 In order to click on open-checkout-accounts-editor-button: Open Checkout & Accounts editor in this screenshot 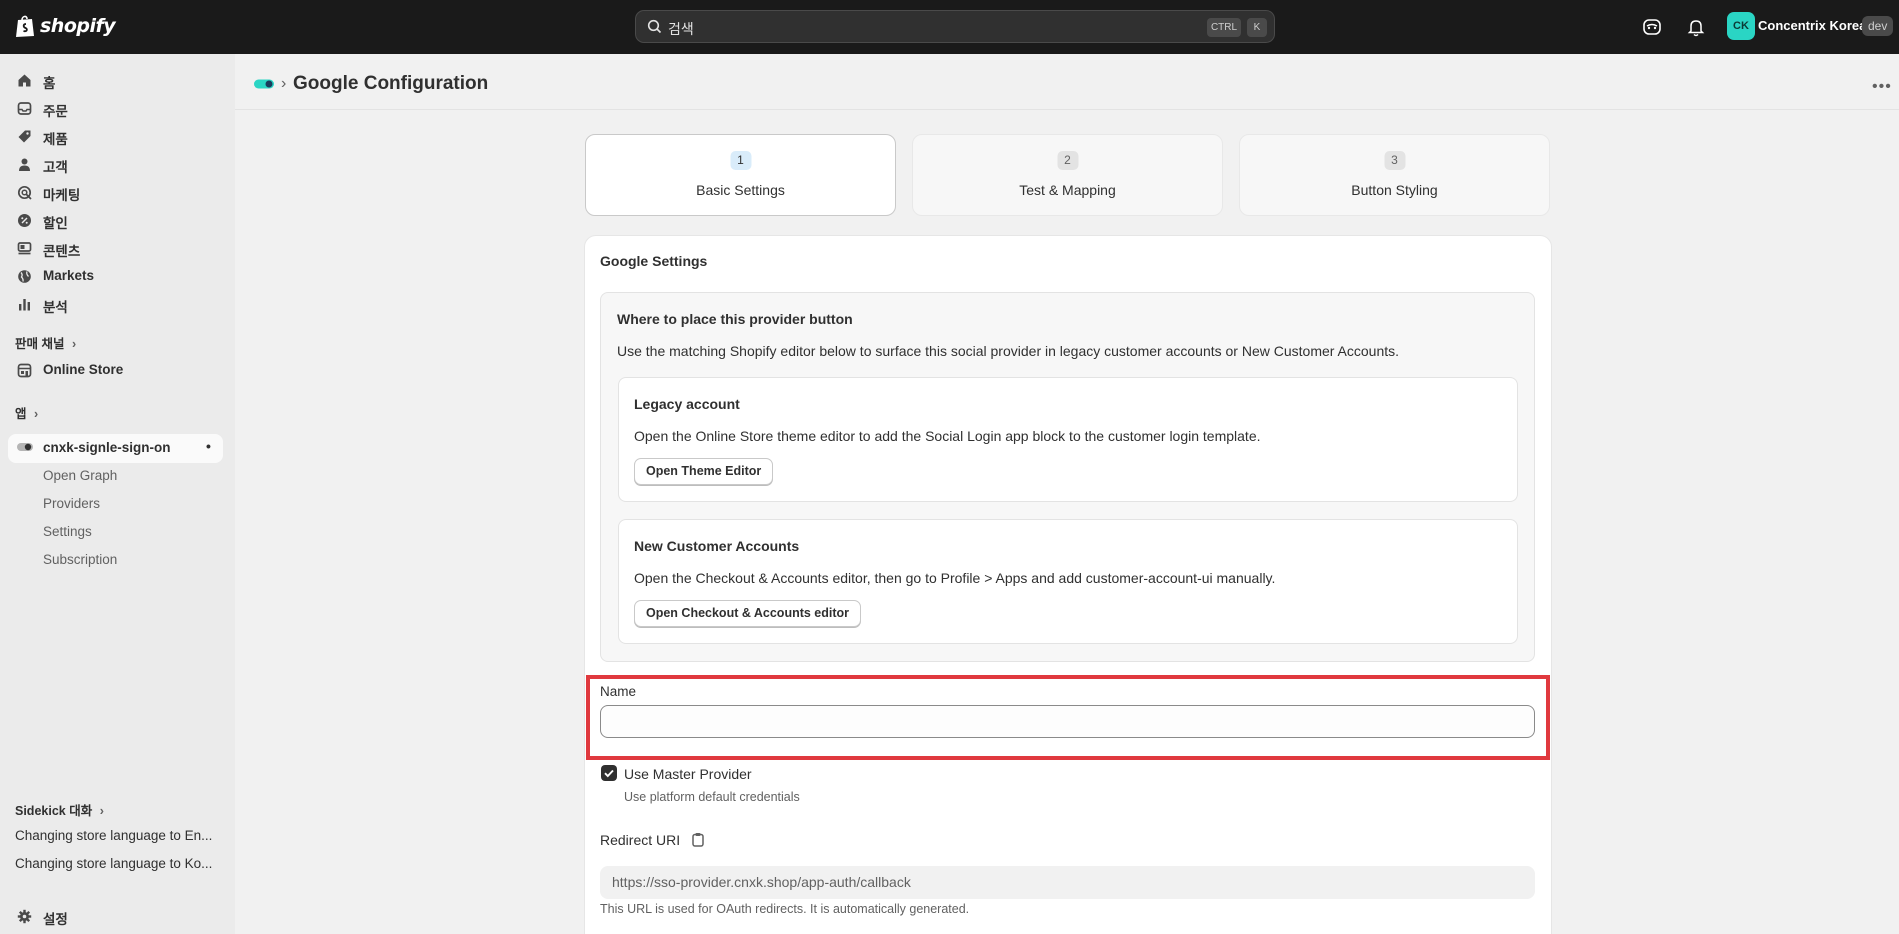, I will do `click(748, 613)`.